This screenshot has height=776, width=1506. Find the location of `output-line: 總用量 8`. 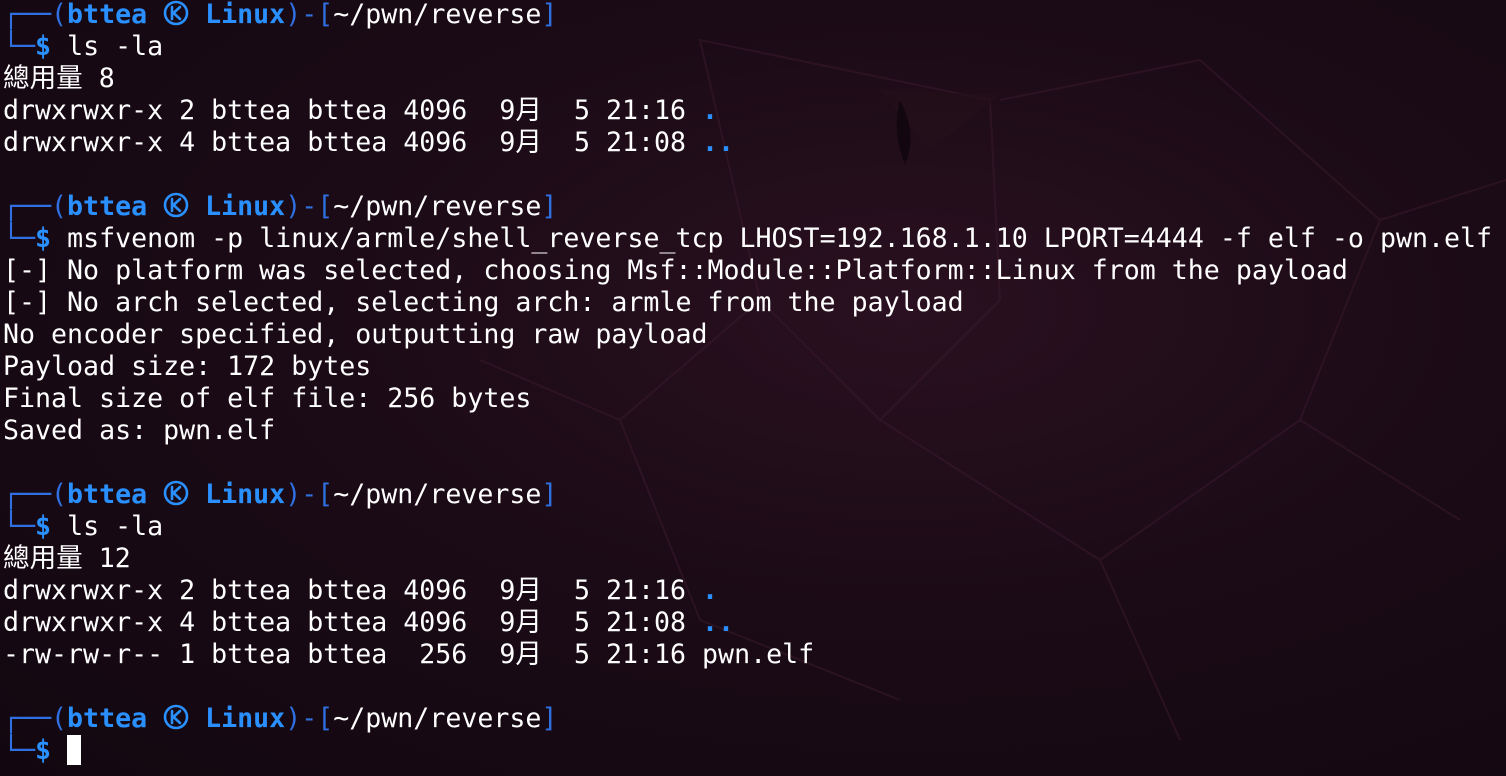

output-line: 總用量 8 is located at coordinates (747, 79).